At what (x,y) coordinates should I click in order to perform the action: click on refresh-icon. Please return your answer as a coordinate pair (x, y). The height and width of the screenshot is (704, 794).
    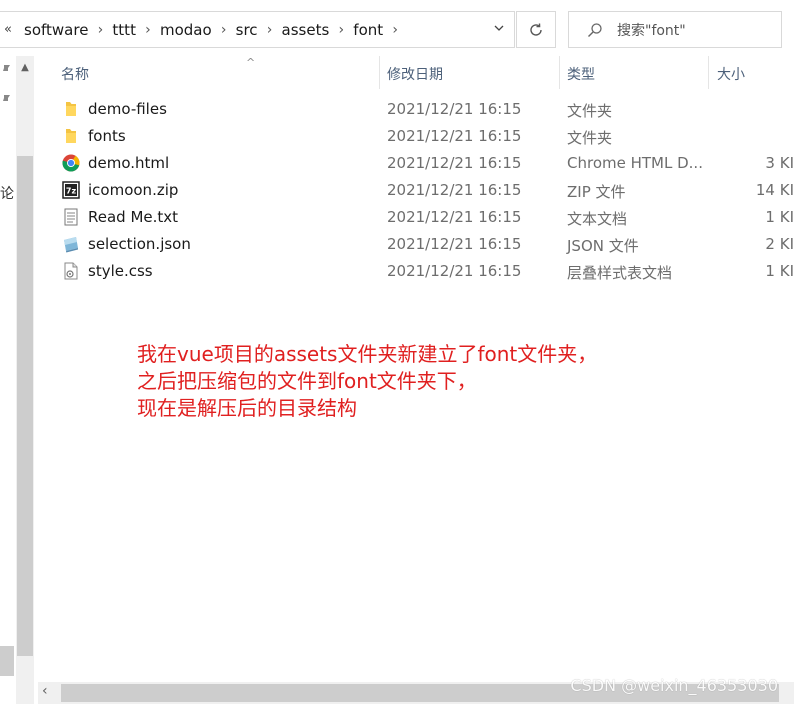
    Looking at the image, I should click on (536, 29).